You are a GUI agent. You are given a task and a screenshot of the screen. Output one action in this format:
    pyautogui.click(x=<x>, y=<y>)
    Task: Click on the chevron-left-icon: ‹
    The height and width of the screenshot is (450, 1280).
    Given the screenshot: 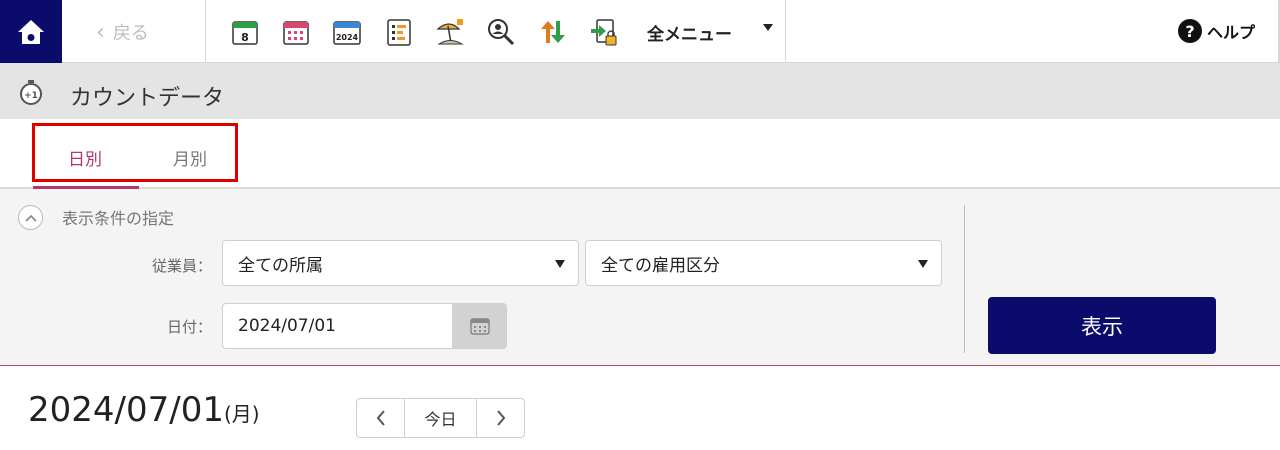 What is the action you would take?
    pyautogui.click(x=100, y=32)
    